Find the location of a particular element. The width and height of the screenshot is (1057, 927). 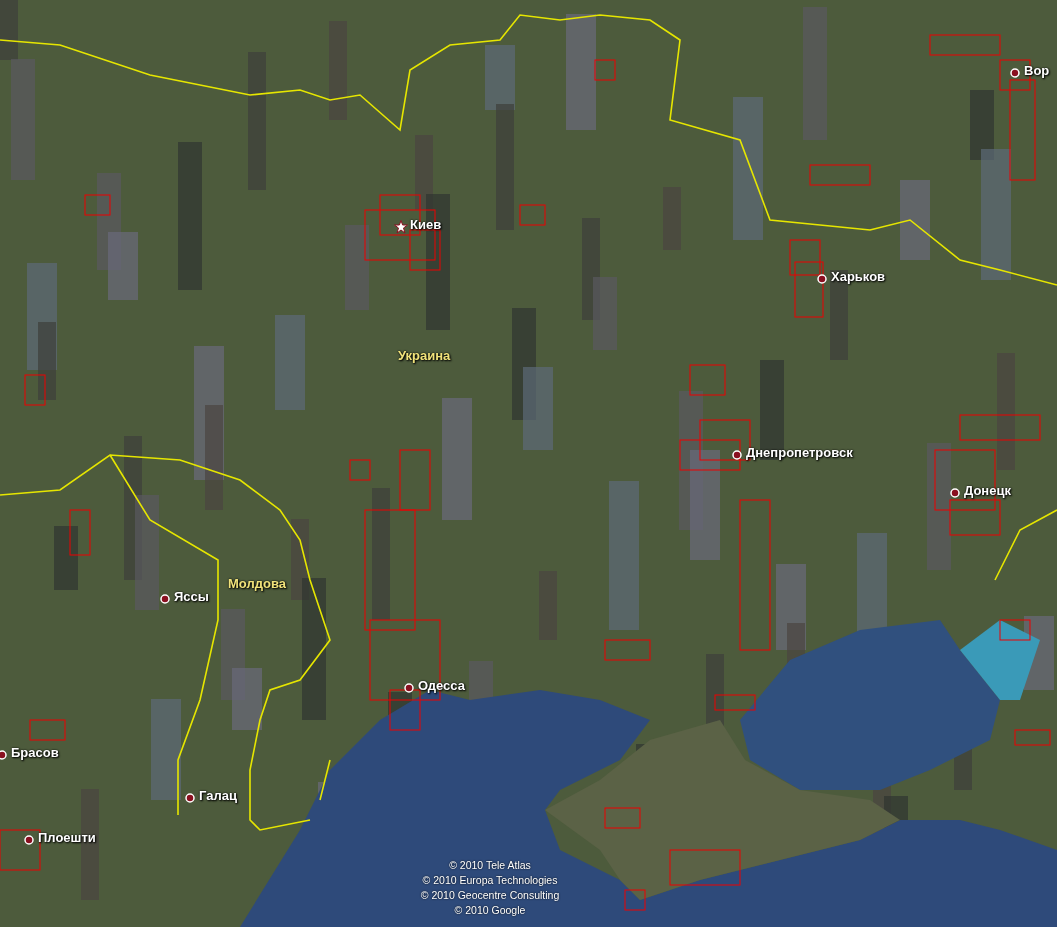

city-label: Вор is located at coordinates (1037, 70).